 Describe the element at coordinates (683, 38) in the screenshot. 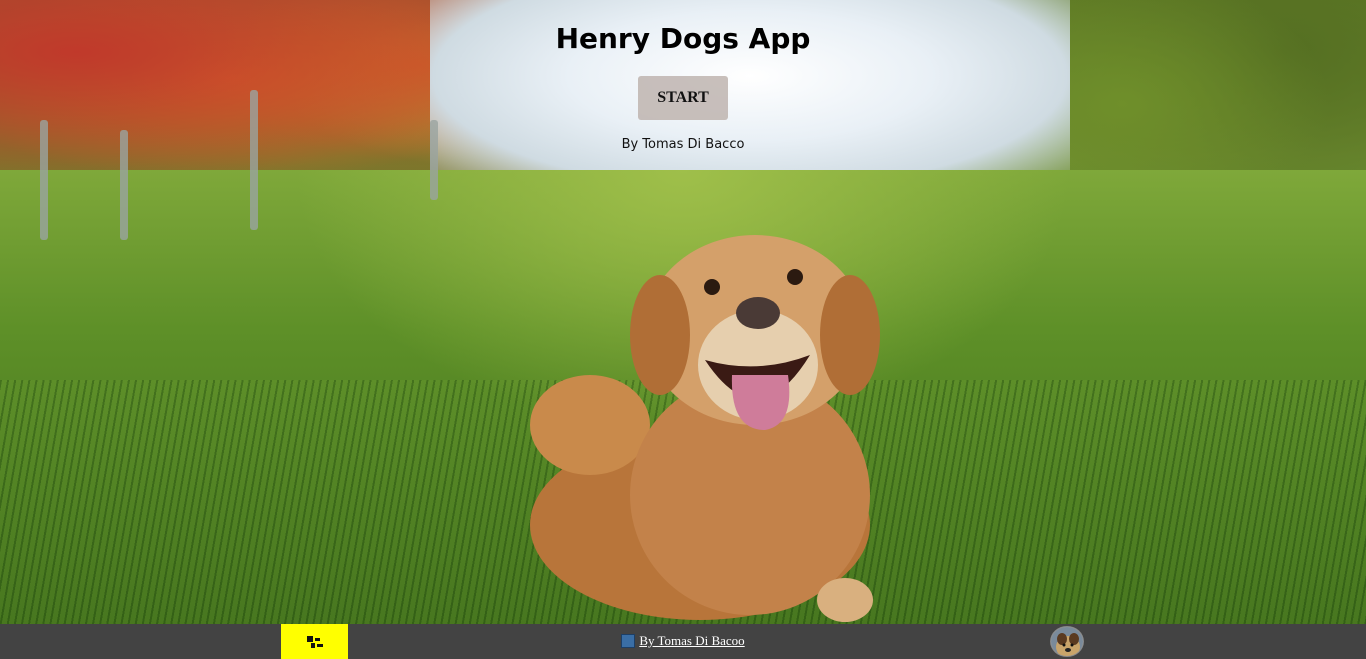

I see `page-title: Henry Dogs App` at that location.